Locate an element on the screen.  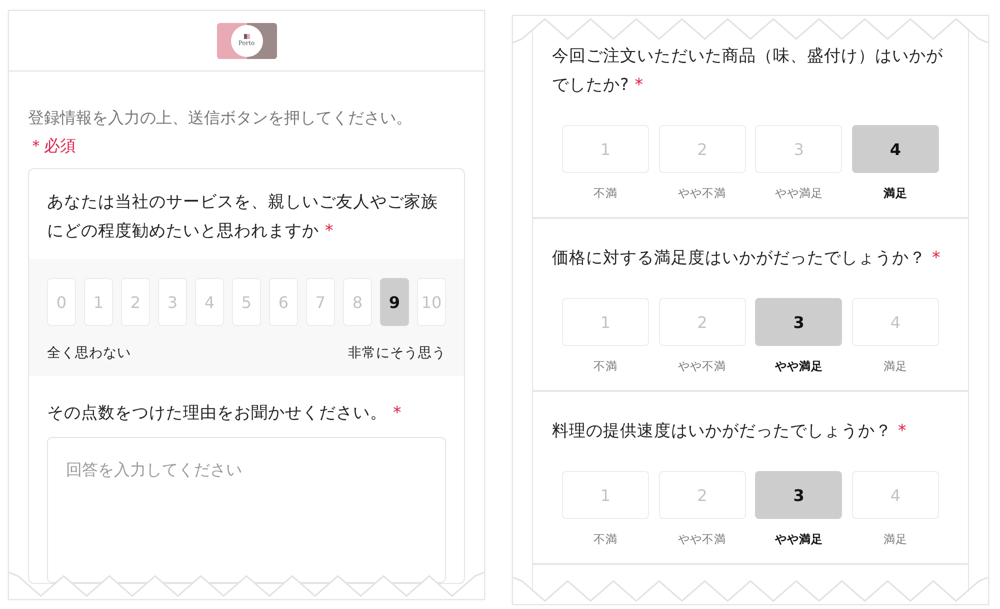
scale-high-label: 非常にそう思う is located at coordinates (397, 353).